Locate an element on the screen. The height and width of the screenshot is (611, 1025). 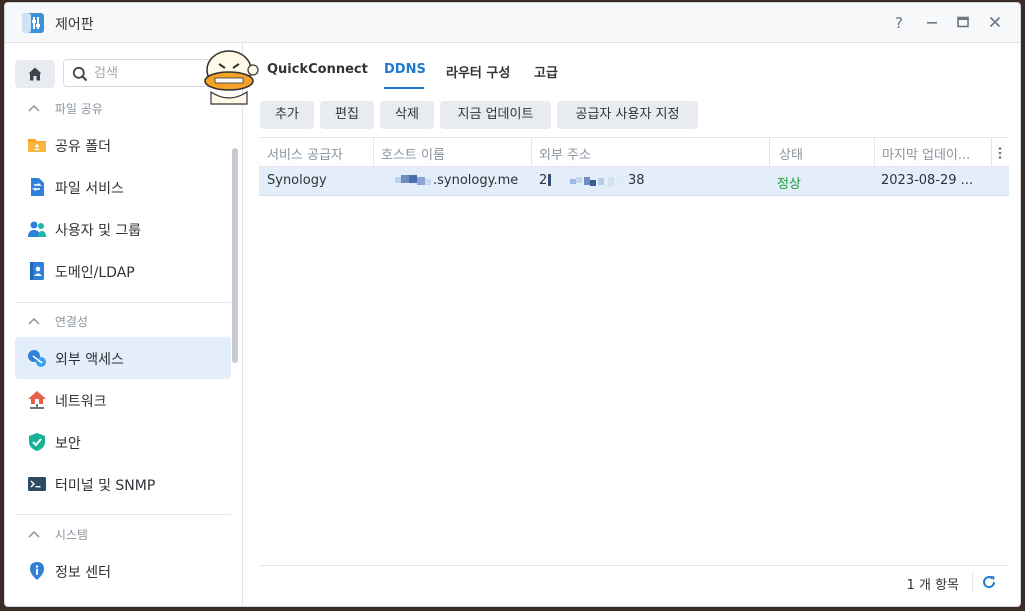
sidebar-item-user-group: 사용자 및 그룹 is located at coordinates (123, 229).